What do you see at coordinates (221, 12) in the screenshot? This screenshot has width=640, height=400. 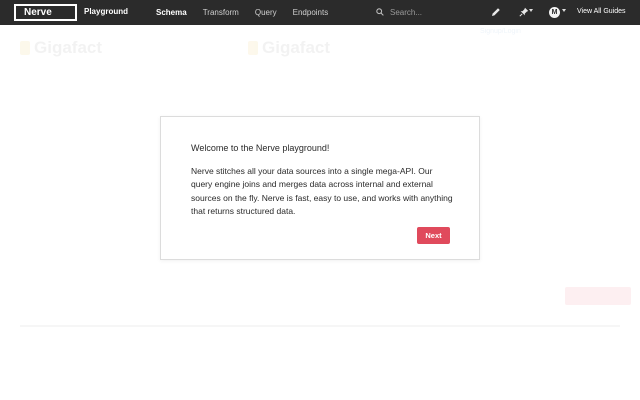 I see `tab-transform: Transform` at bounding box center [221, 12].